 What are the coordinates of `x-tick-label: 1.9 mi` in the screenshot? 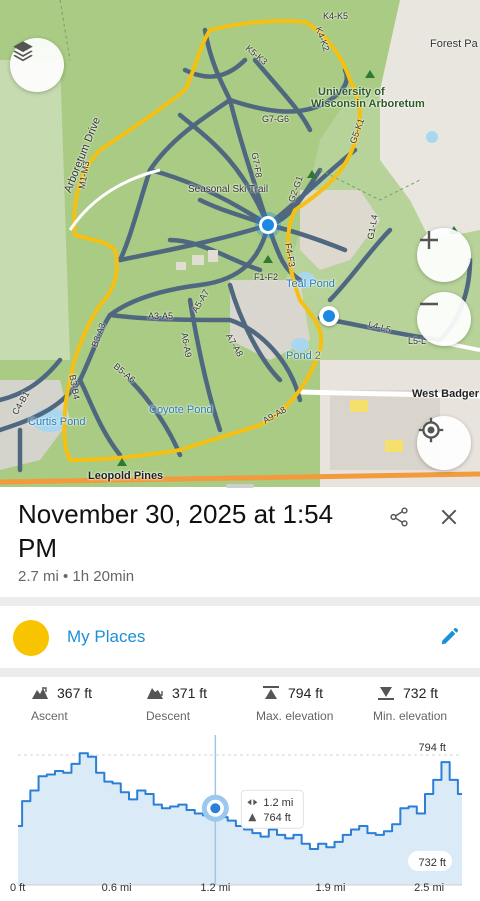 It's located at (330, 888).